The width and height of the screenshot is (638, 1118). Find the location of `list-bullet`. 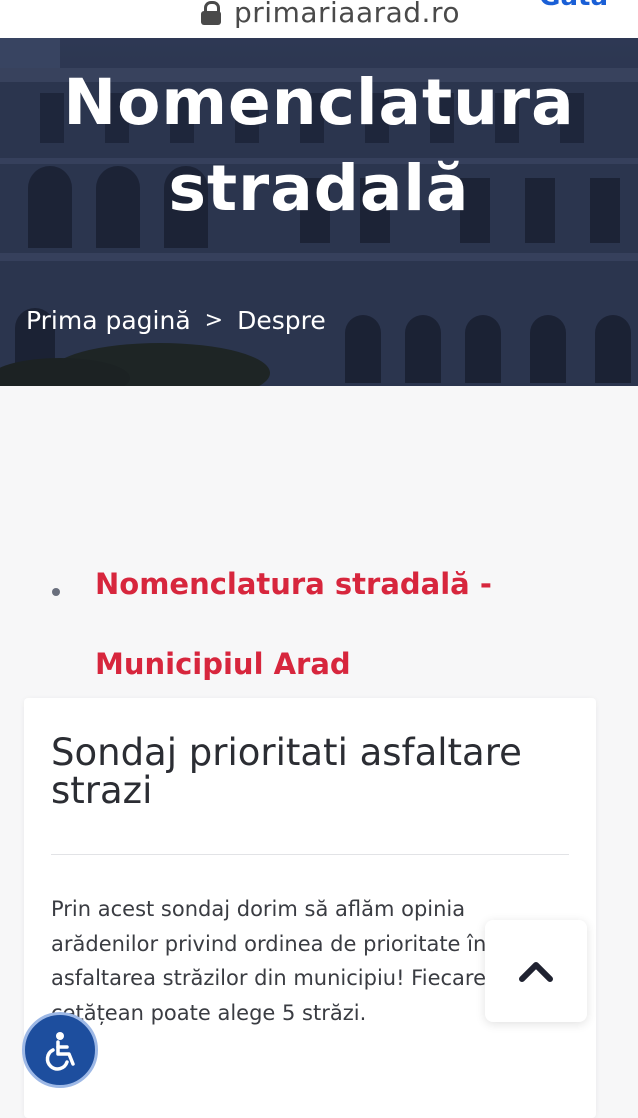

list-bullet is located at coordinates (56, 592).